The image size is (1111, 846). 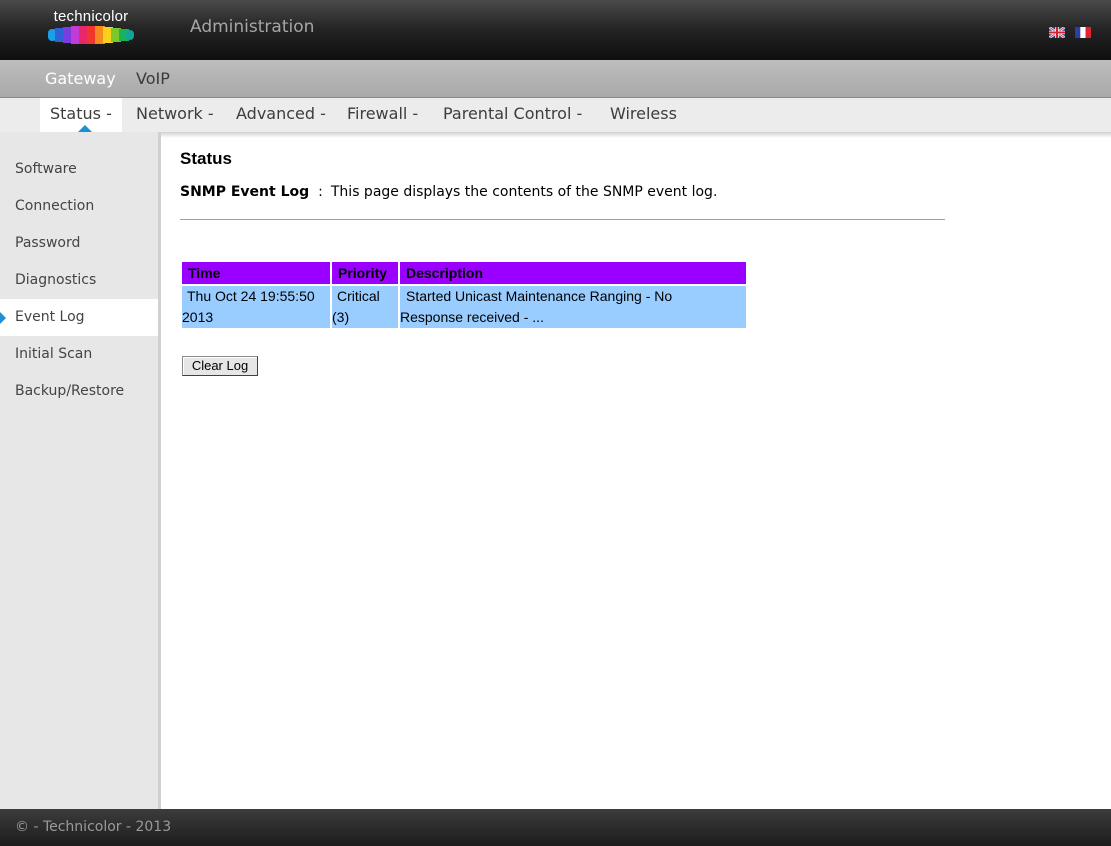 What do you see at coordinates (79, 391) in the screenshot?
I see `sidebar-item-backup-restore: Backup/Restore` at bounding box center [79, 391].